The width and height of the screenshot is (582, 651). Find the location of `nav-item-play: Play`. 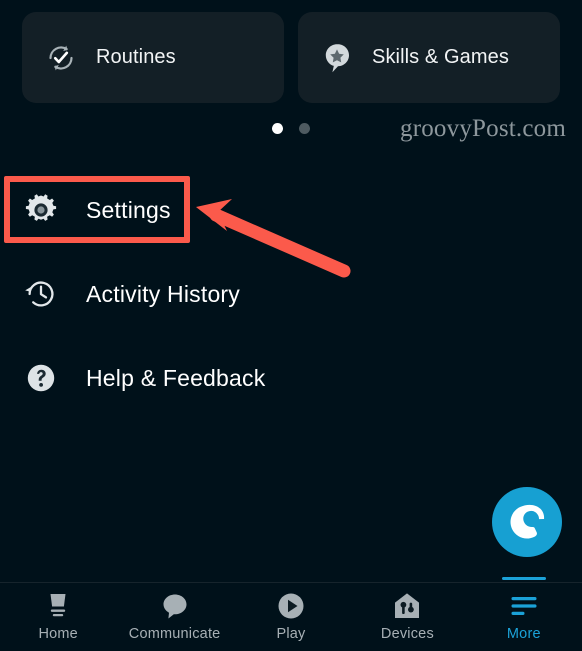

nav-item-play: Play is located at coordinates (291, 617).